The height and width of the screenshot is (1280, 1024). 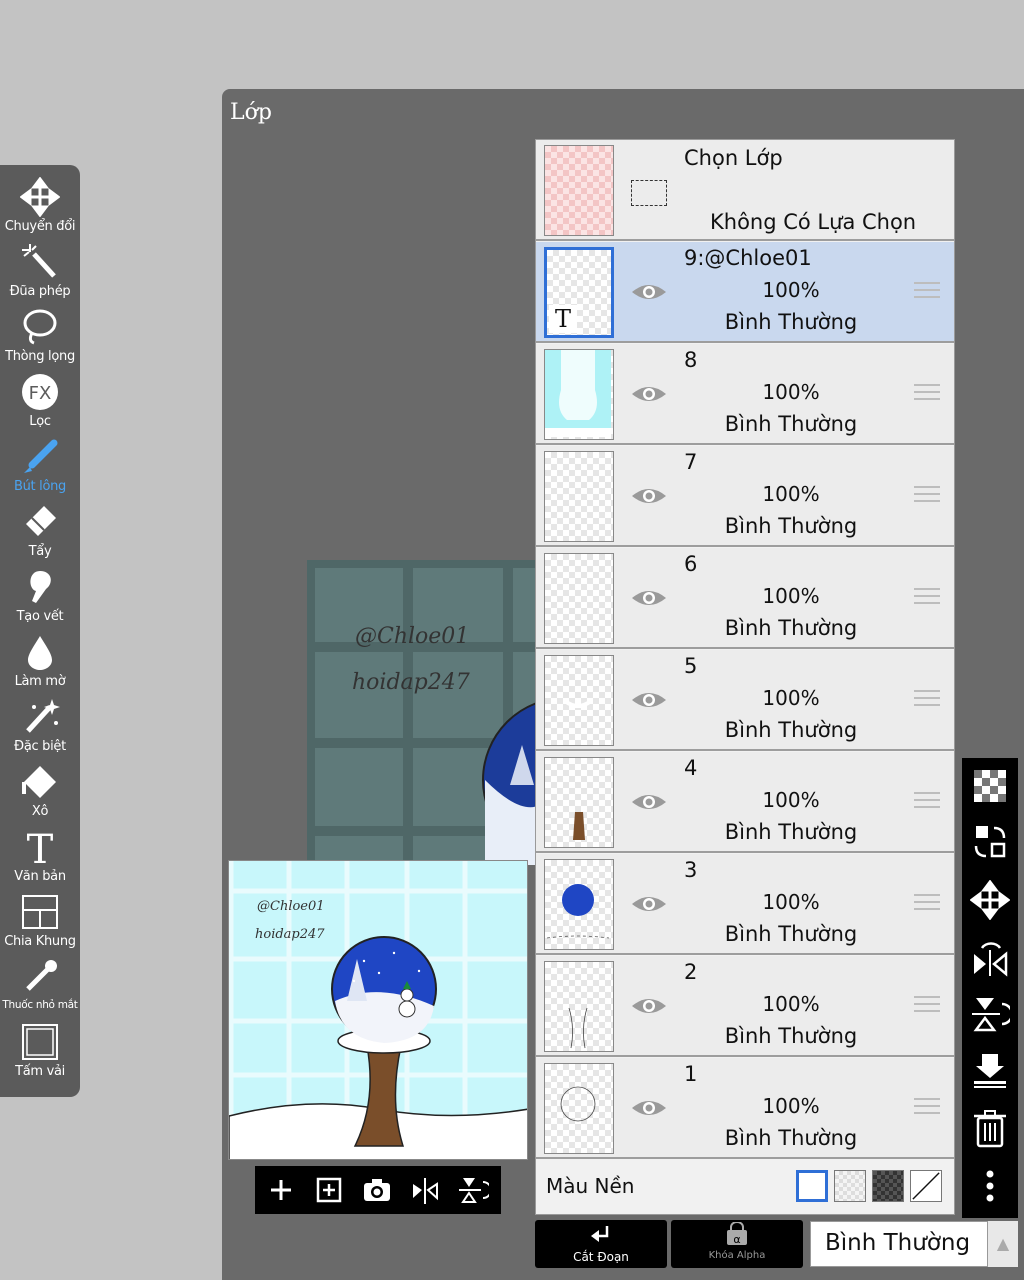 I want to click on svg-text: α, so click(x=736, y=1239).